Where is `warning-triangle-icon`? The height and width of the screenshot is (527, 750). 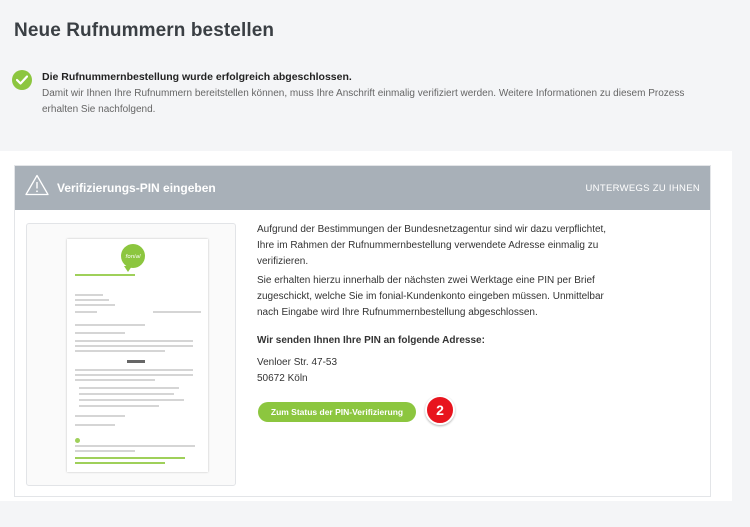
warning-triangle-icon is located at coordinates (37, 187).